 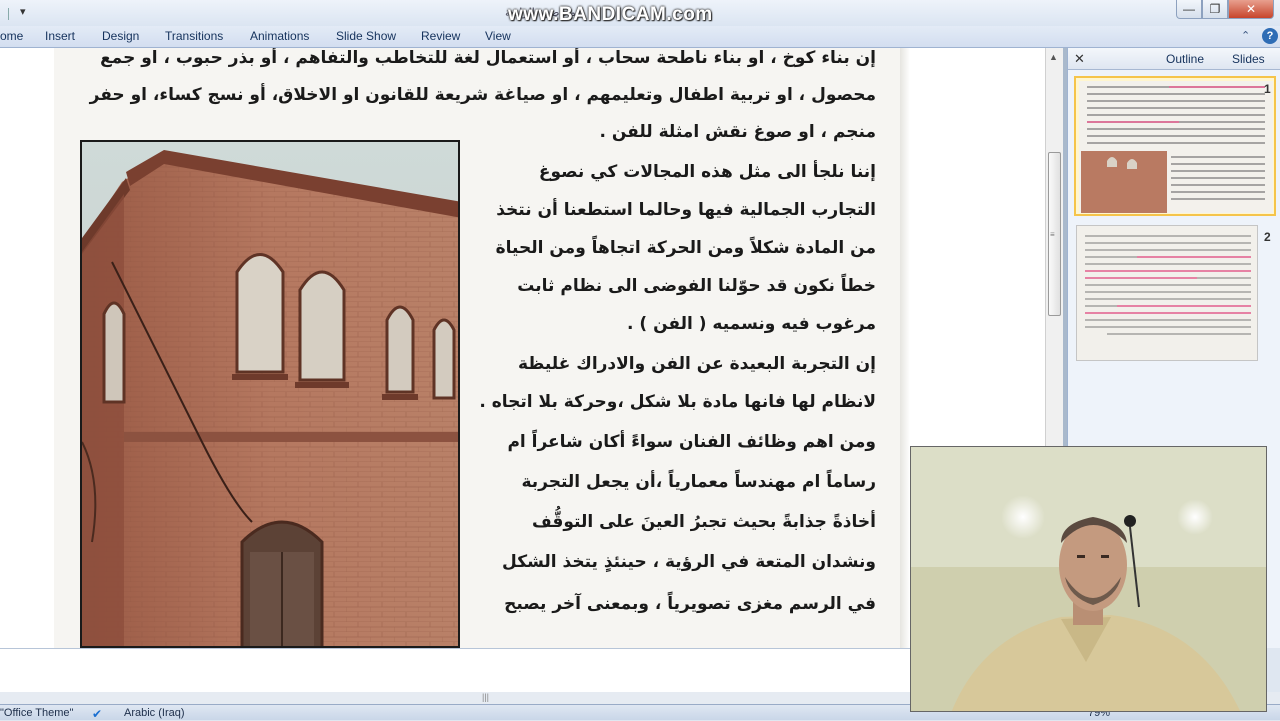 I want to click on tab-view: View, so click(x=498, y=36).